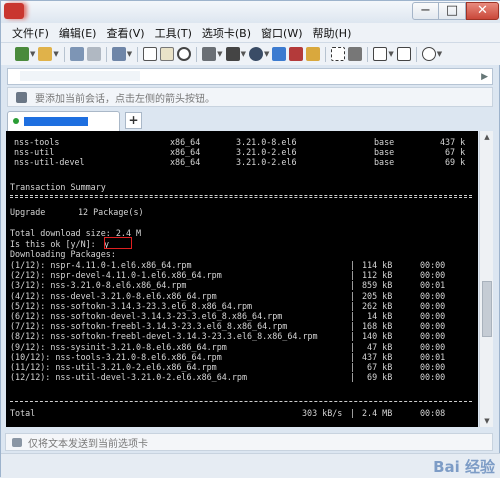  I want to click on package-name: nss-tools, so click(37, 142).